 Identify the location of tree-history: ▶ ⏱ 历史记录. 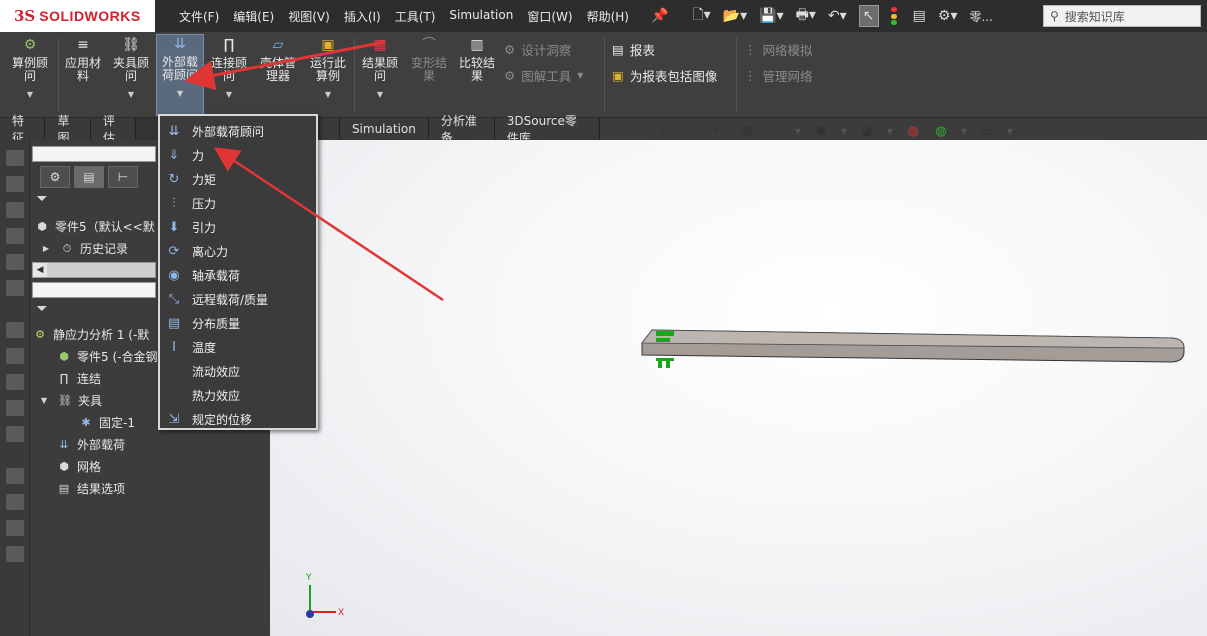
(83, 248).